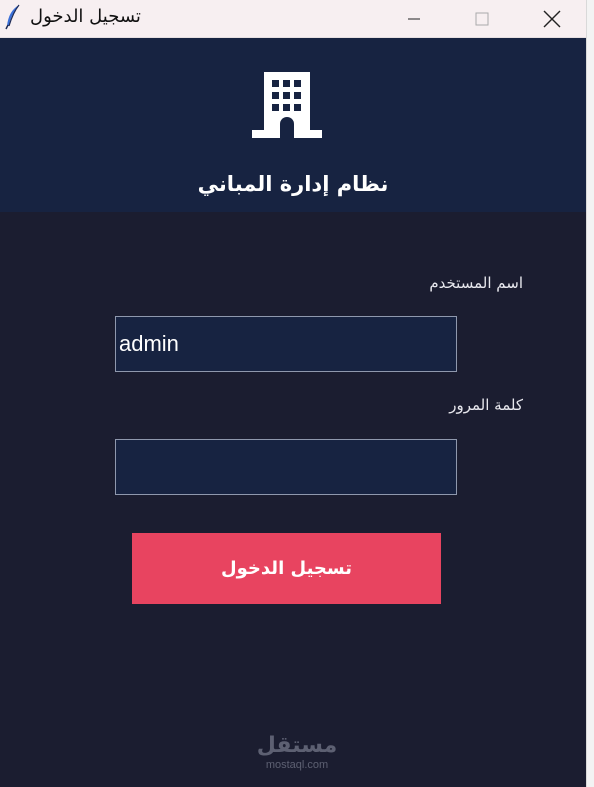 The image size is (594, 787). I want to click on close-button, so click(552, 18).